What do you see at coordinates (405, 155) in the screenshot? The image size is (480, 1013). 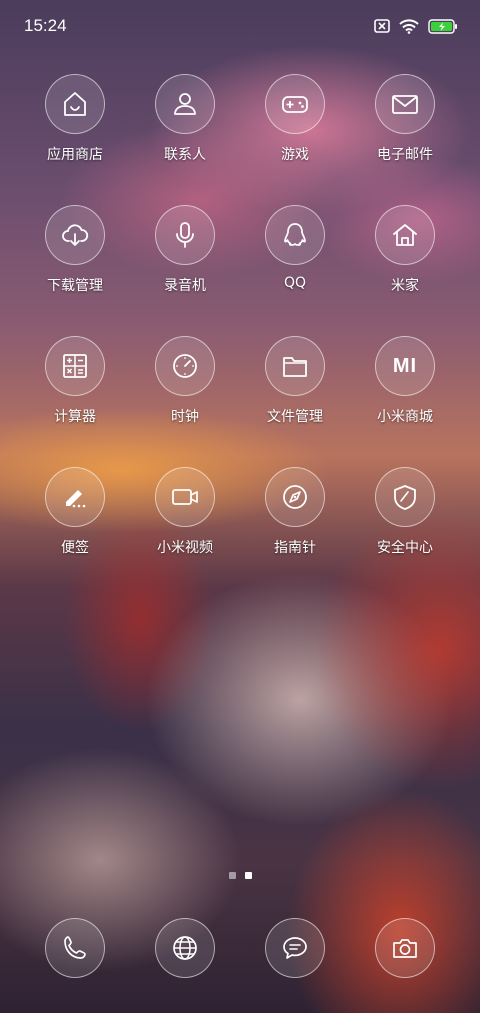 I see `app-label: 电子邮件` at bounding box center [405, 155].